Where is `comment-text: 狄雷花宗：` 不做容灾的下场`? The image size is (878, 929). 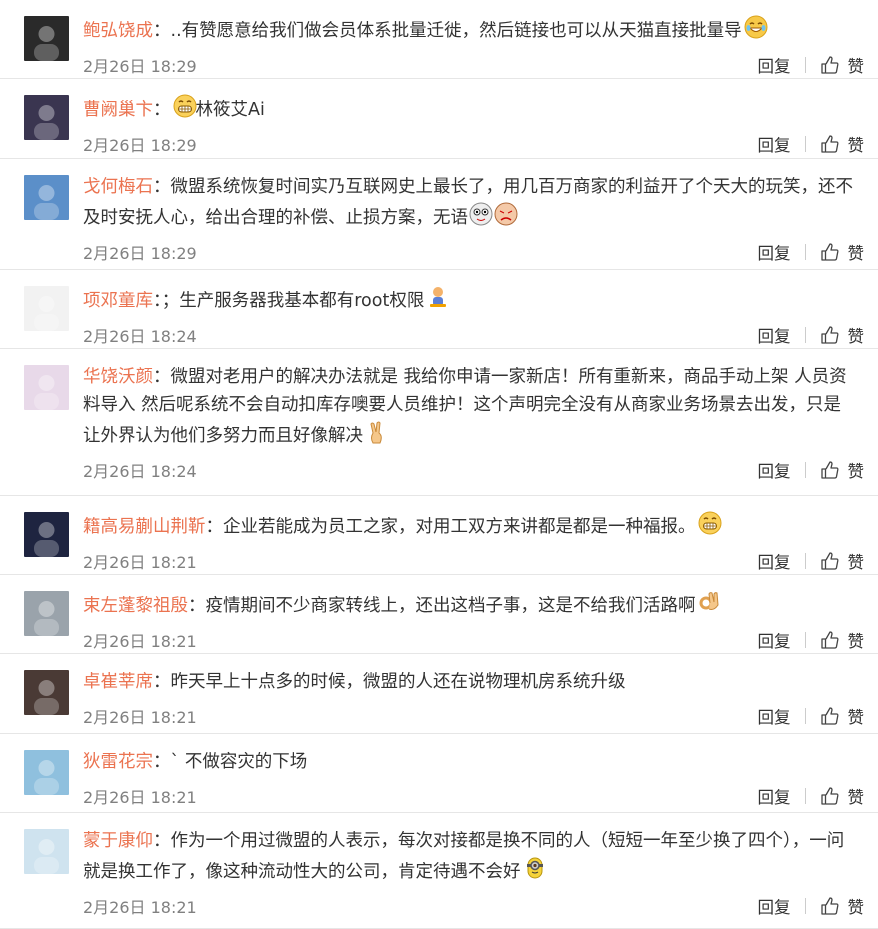
comment-text: 狄雷花宗：` 不做容灾的下场 is located at coordinates (195, 762).